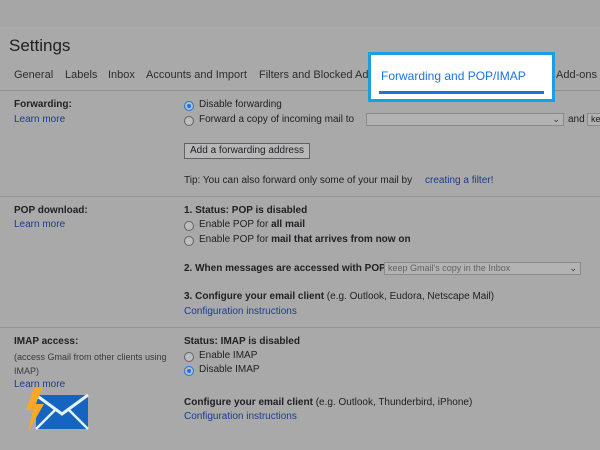 This screenshot has height=450, width=600. Describe the element at coordinates (39, 224) in the screenshot. I see `pop-learn-more-link: Learn more` at that location.